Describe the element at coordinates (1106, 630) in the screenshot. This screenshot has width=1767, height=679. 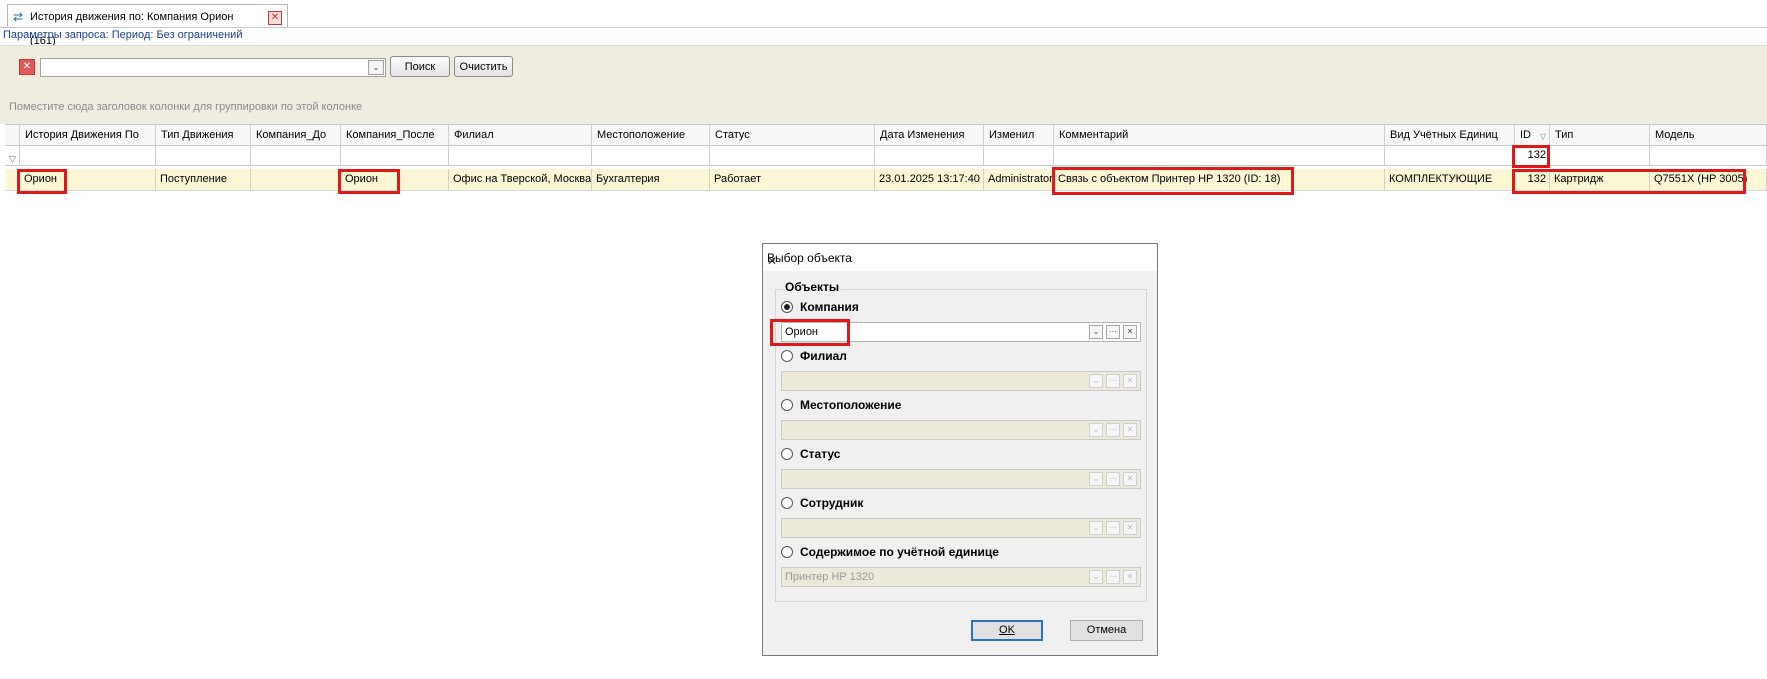
I see `cancel-button: Отмена` at that location.